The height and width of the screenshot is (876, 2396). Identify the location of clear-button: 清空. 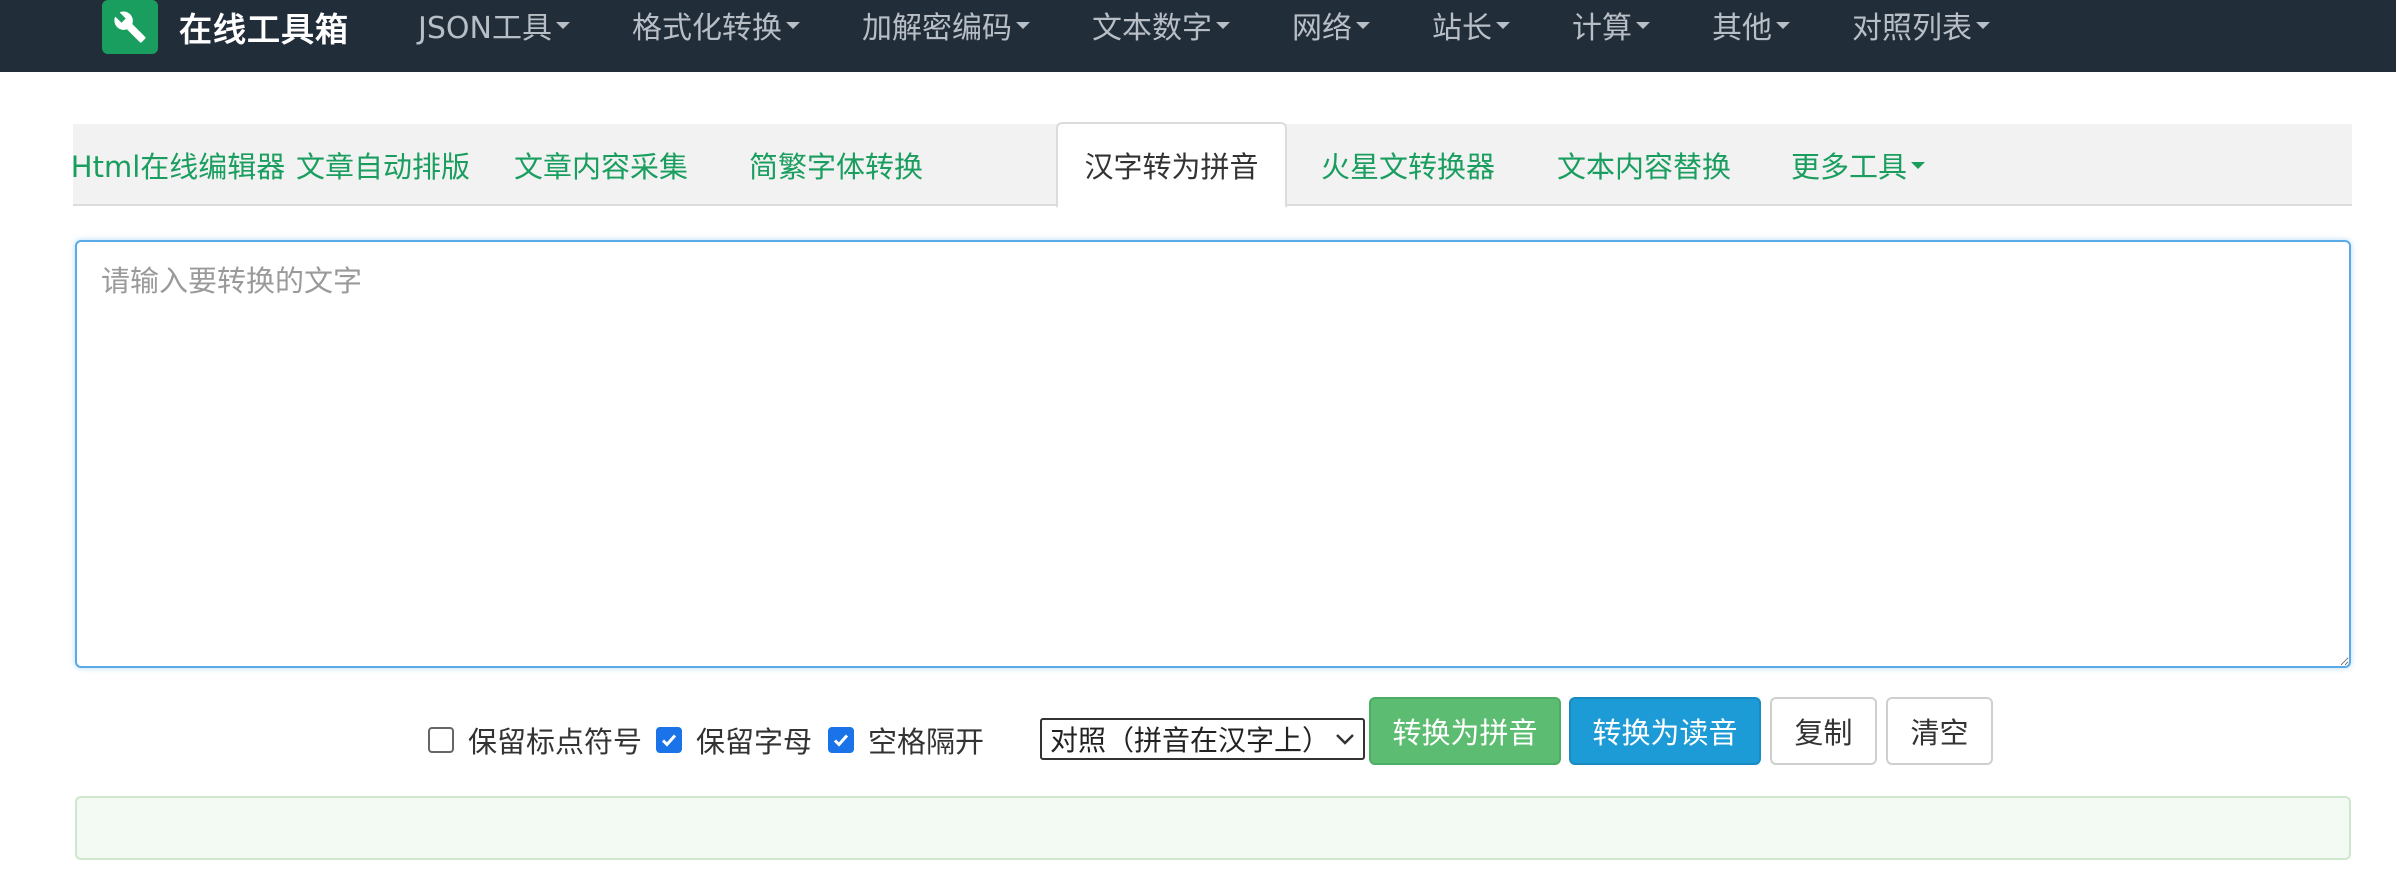
(1939, 731).